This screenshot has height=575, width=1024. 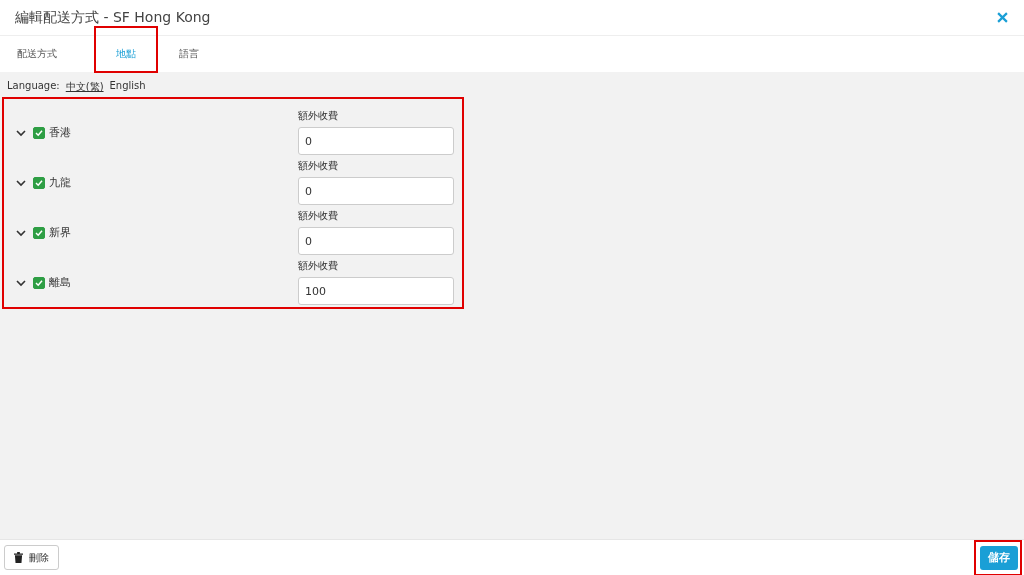 What do you see at coordinates (1002, 17) in the screenshot?
I see `close-icon` at bounding box center [1002, 17].